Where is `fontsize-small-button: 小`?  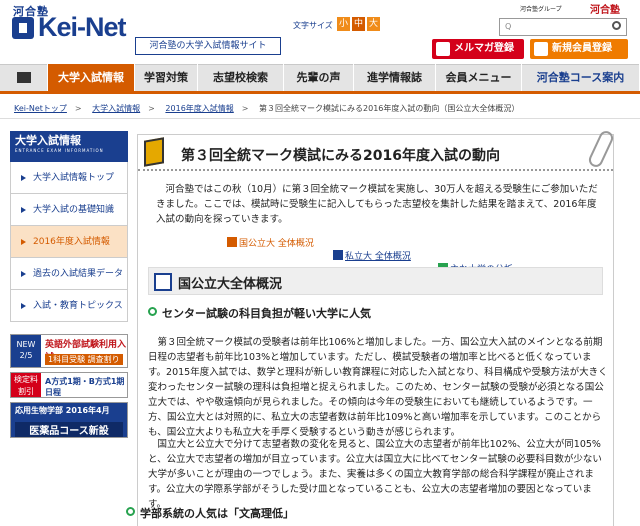
fontsize-small-button: 小 is located at coordinates (343, 24).